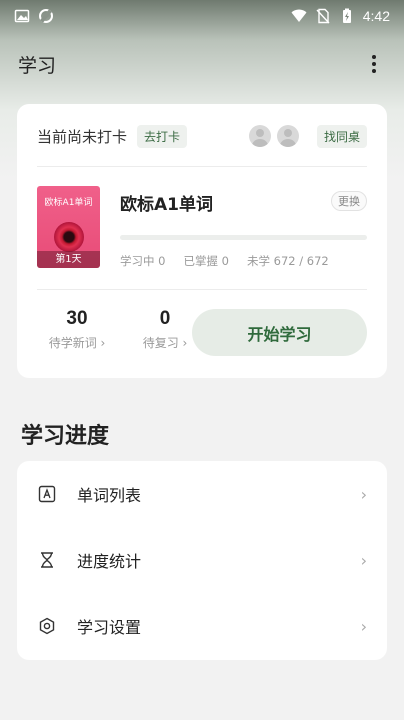 This screenshot has width=404, height=720. What do you see at coordinates (279, 332) in the screenshot?
I see `start-learning-button: 开始学习` at bounding box center [279, 332].